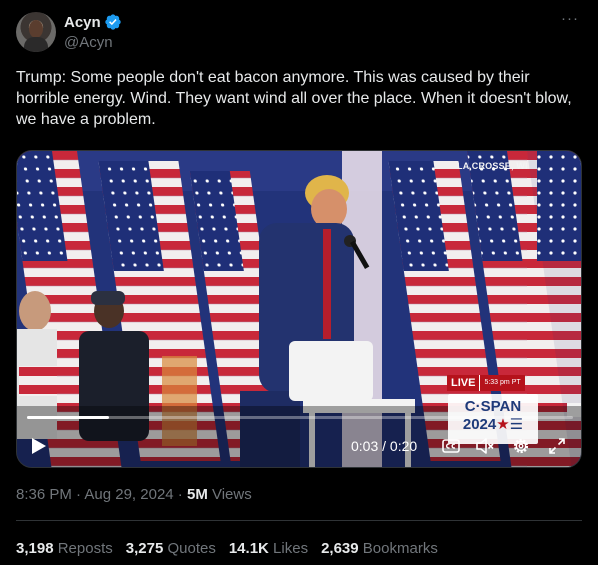  What do you see at coordinates (365, 446) in the screenshot?
I see `elapsed-time: 0:03` at bounding box center [365, 446].